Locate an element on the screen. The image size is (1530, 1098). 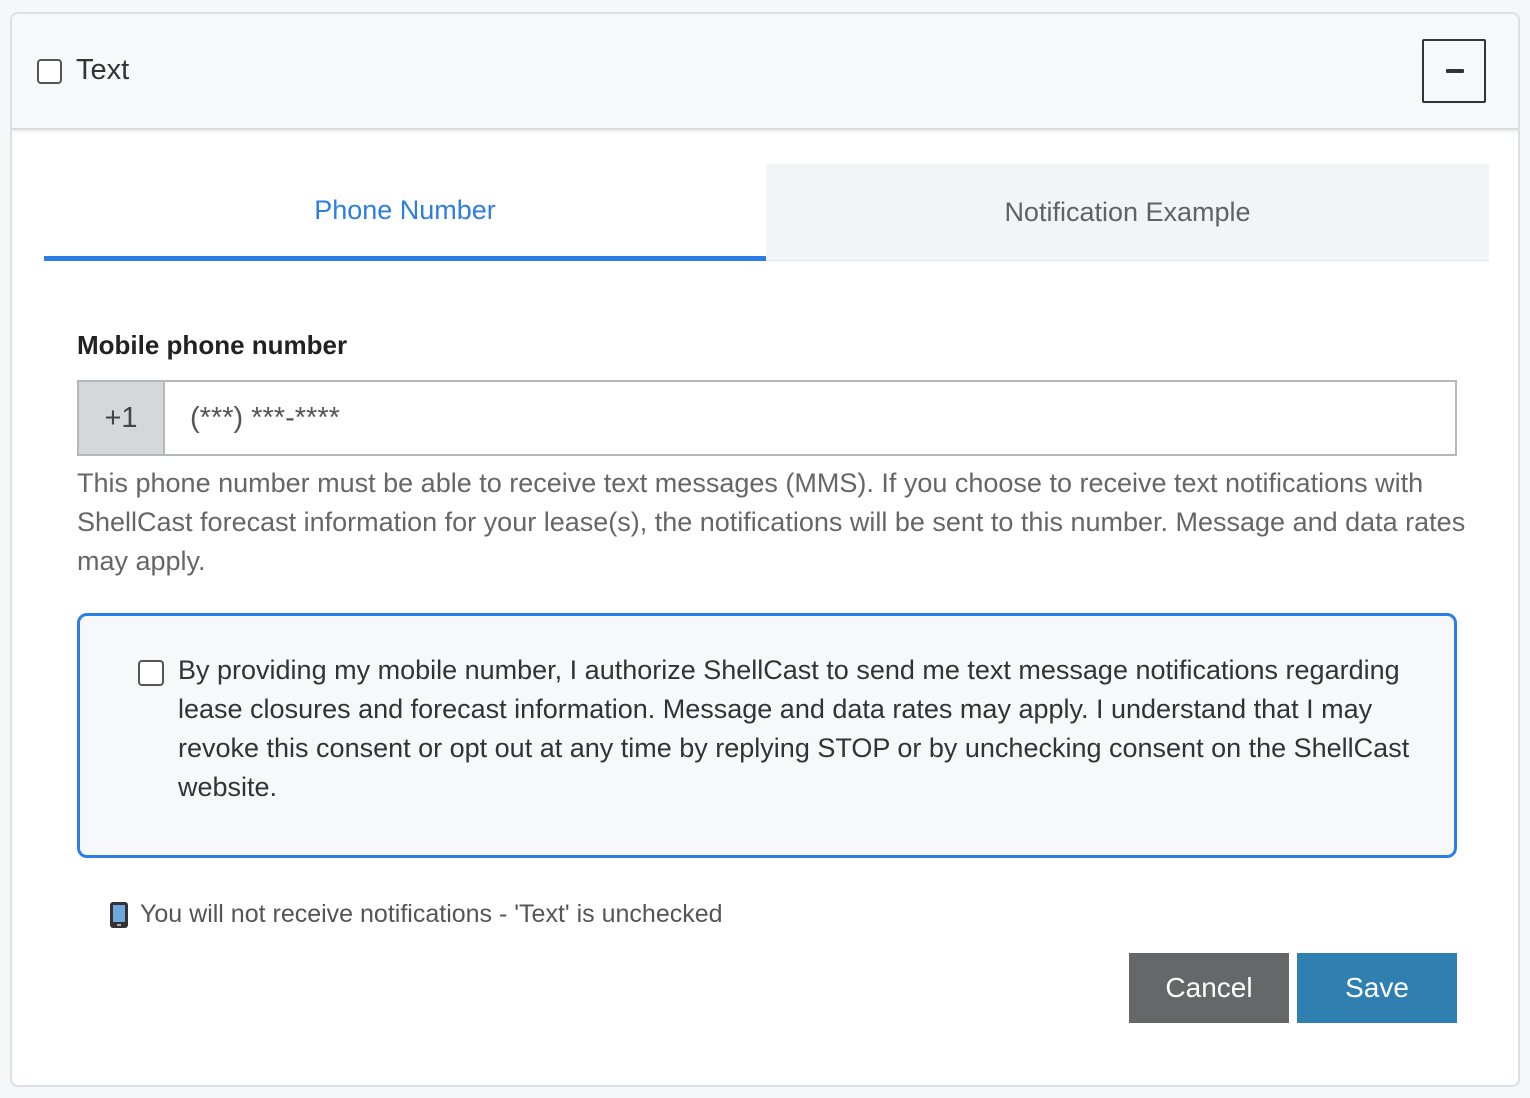
phone-input-group: +1 is located at coordinates (767, 418).